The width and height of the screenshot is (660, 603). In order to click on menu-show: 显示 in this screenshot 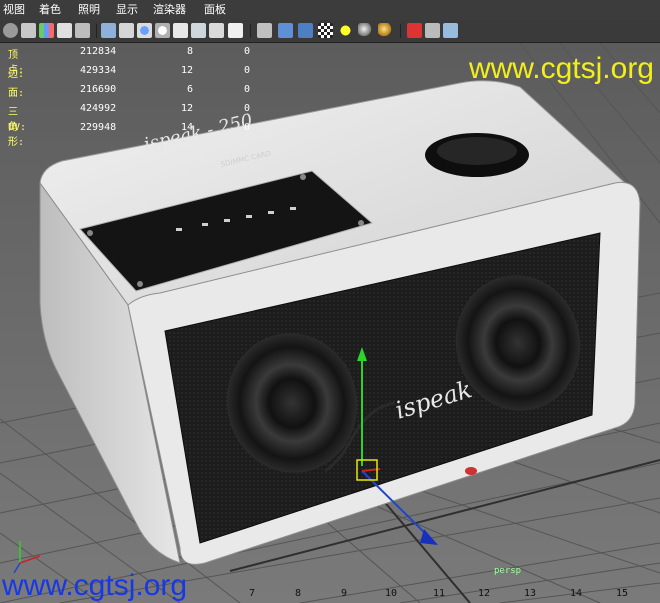, I will do `click(127, 10)`.